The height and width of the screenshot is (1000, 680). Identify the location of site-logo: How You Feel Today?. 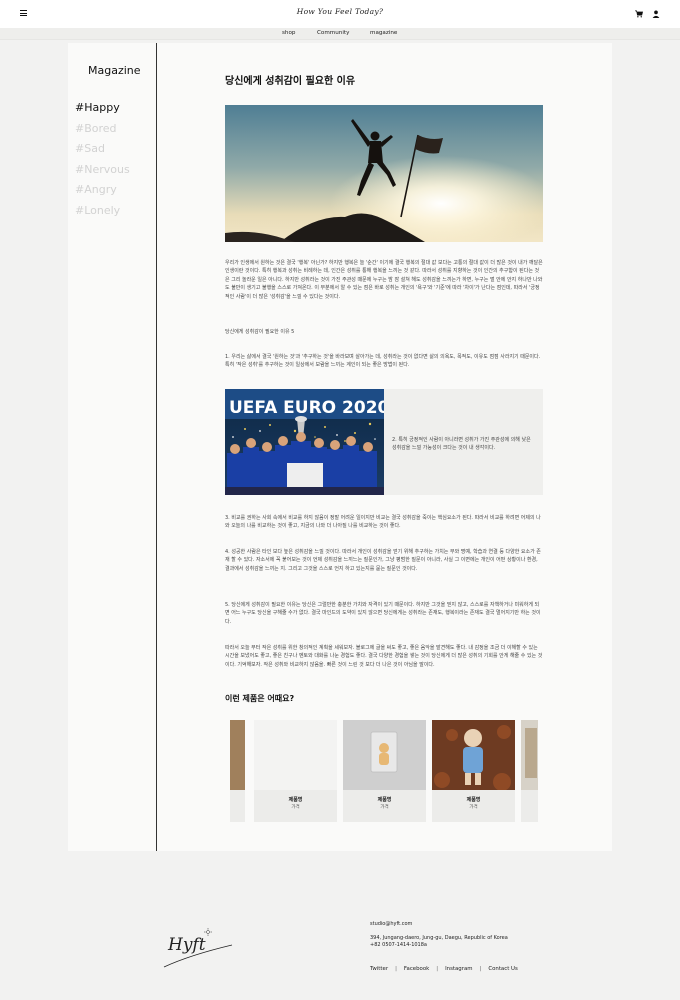
(340, 11).